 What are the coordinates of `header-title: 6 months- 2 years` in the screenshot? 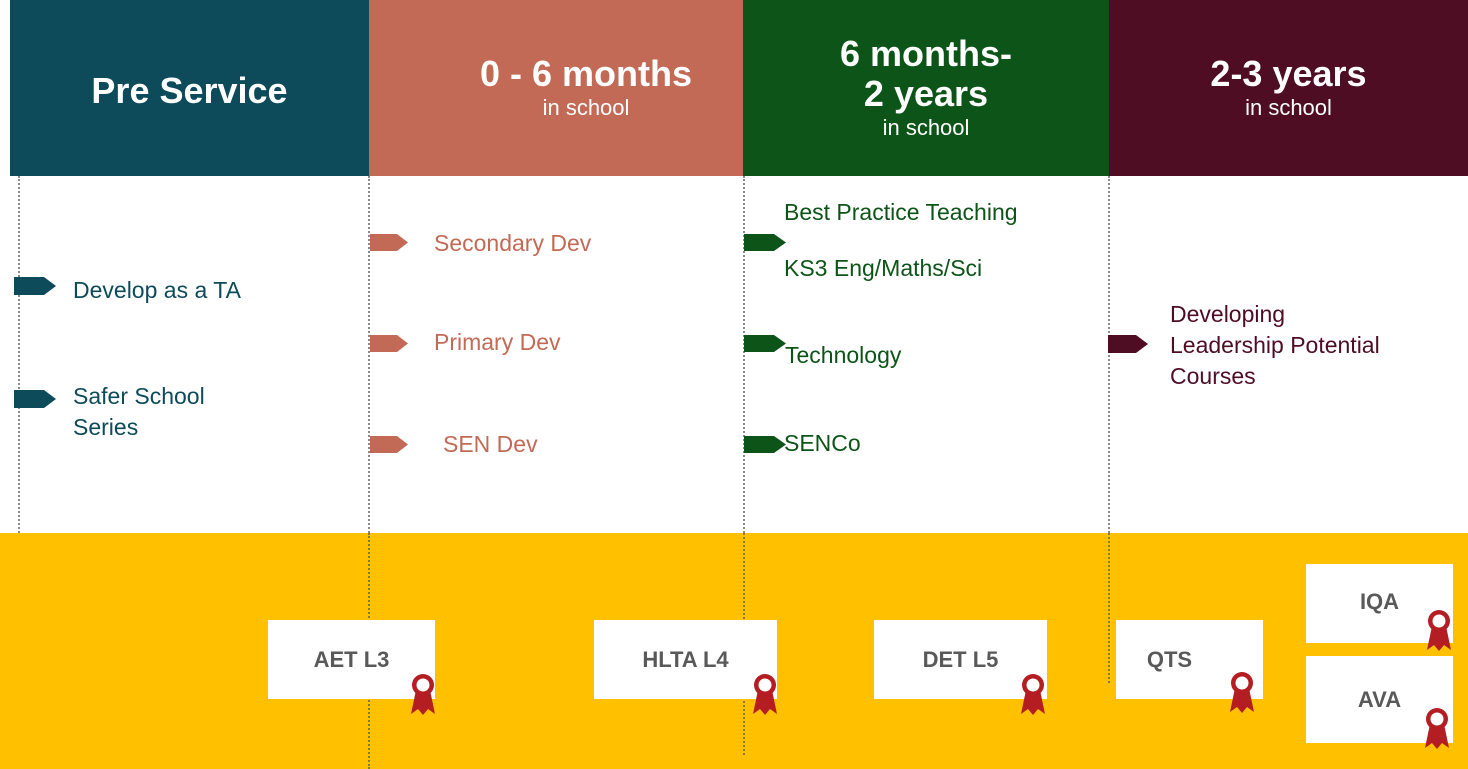 It's located at (925, 73).